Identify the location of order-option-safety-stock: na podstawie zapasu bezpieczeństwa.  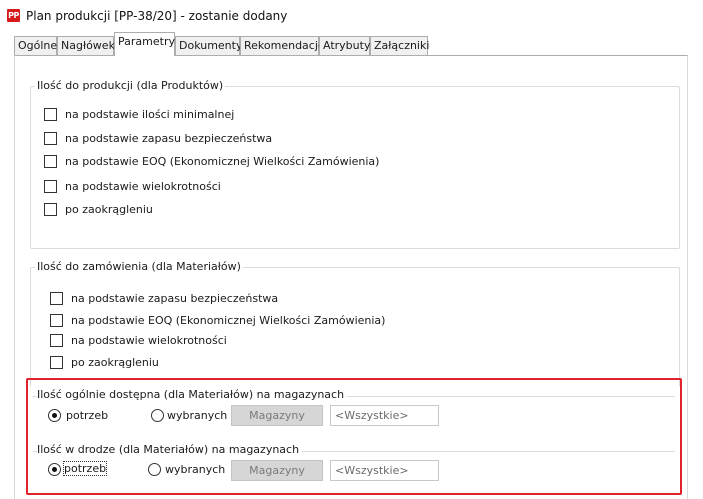
(164, 298).